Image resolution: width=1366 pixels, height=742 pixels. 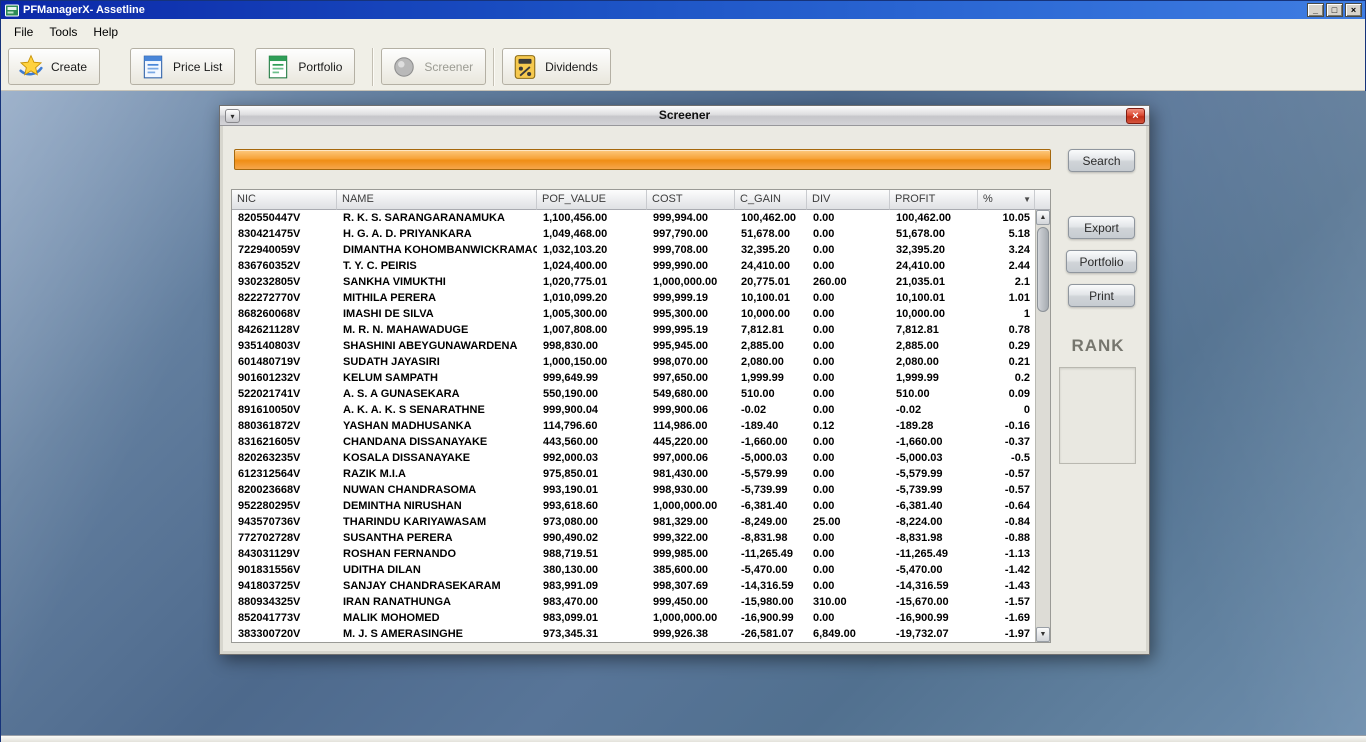 I want to click on scroll-down-icon: ▼, so click(x=1043, y=634).